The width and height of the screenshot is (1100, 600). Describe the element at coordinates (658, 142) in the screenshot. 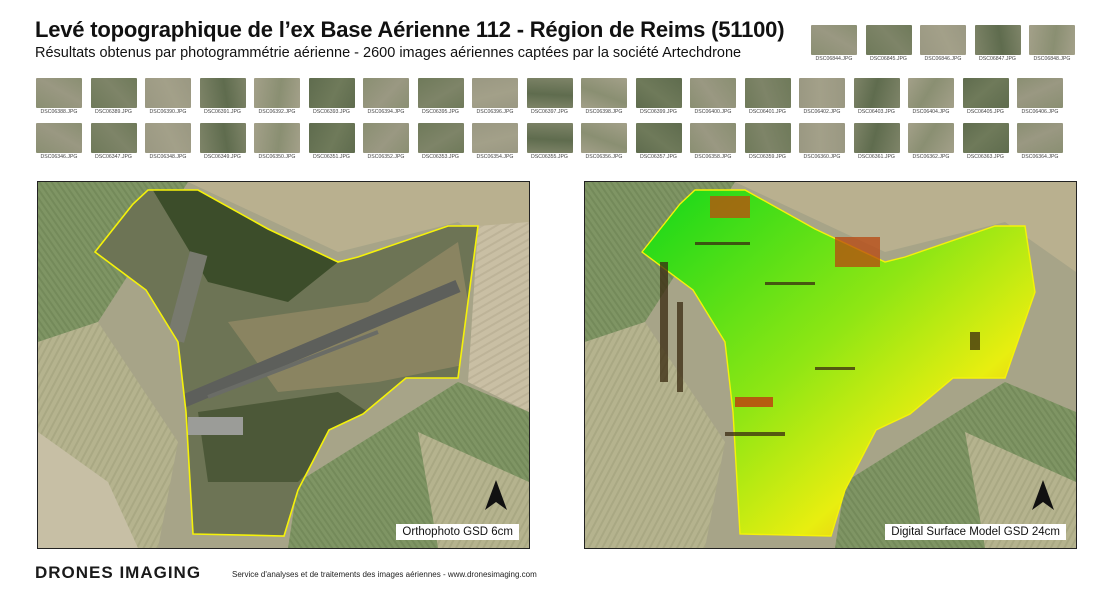

I see `thumbnail: DSC06357.JPG` at that location.